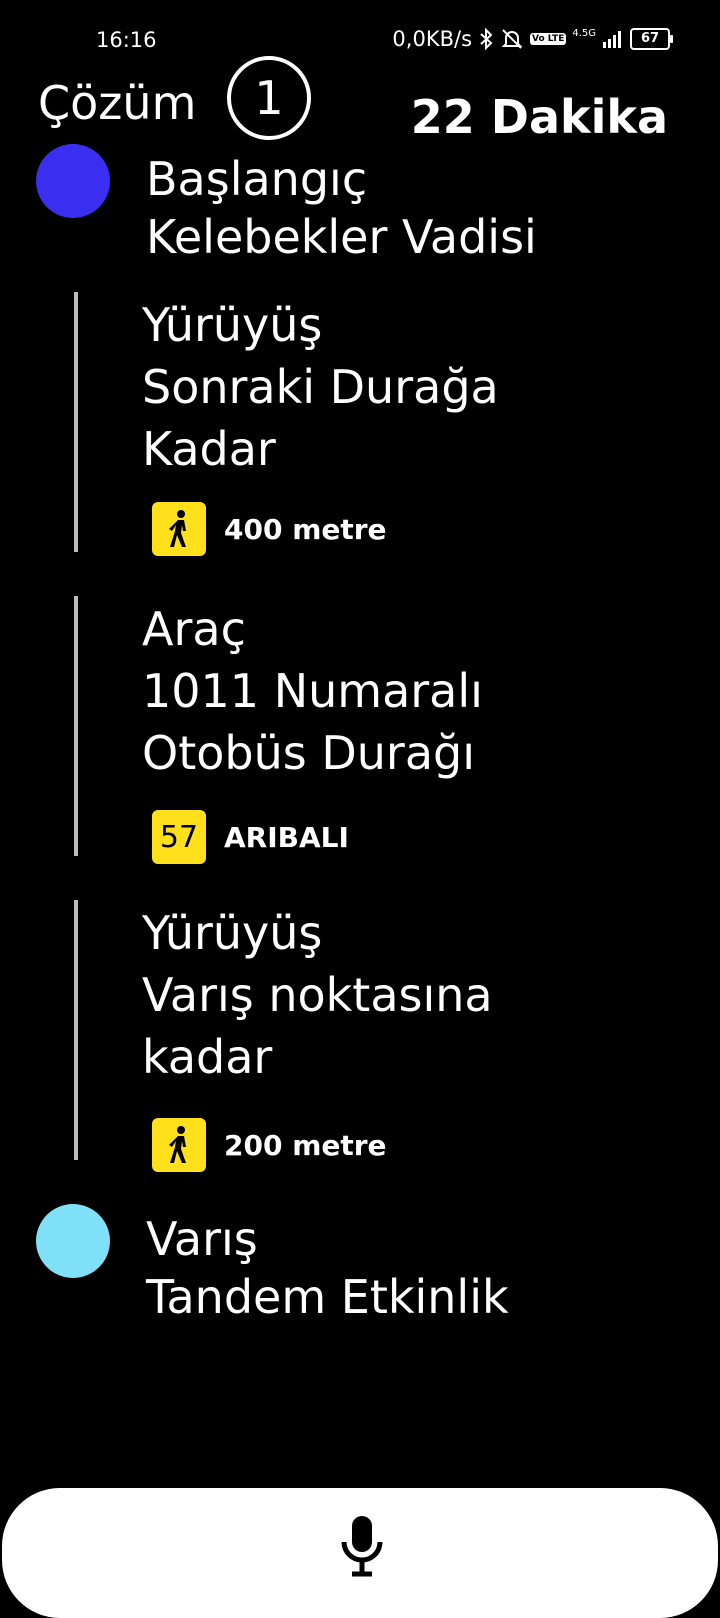  I want to click on step-walk-1: Yürüyüş Sonraki Durağa Kadar, so click(320, 387).